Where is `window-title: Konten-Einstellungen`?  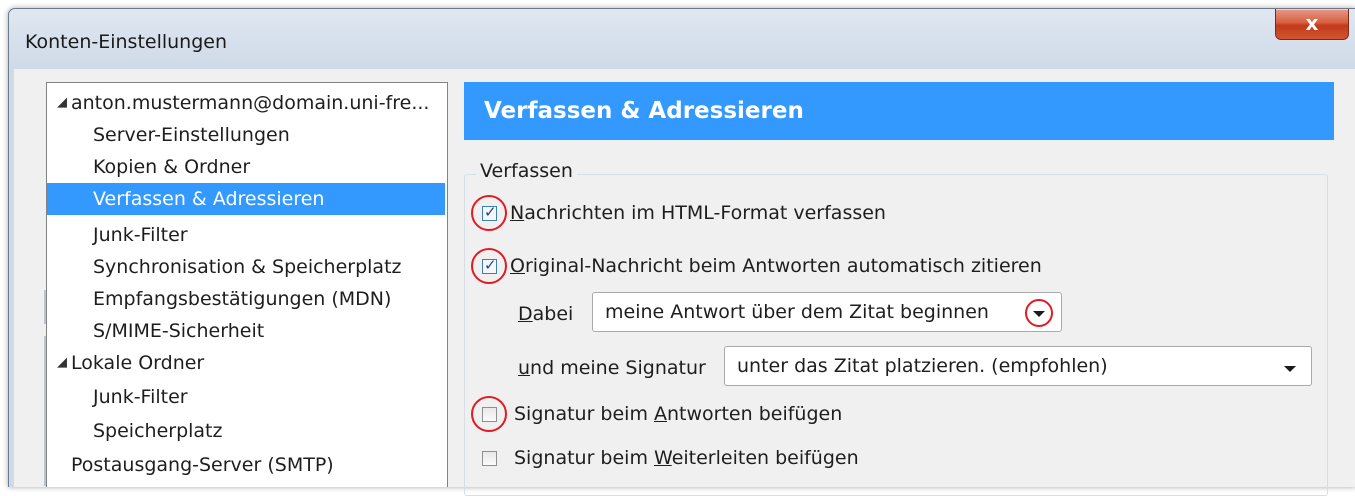
window-title: Konten-Einstellungen is located at coordinates (126, 42).